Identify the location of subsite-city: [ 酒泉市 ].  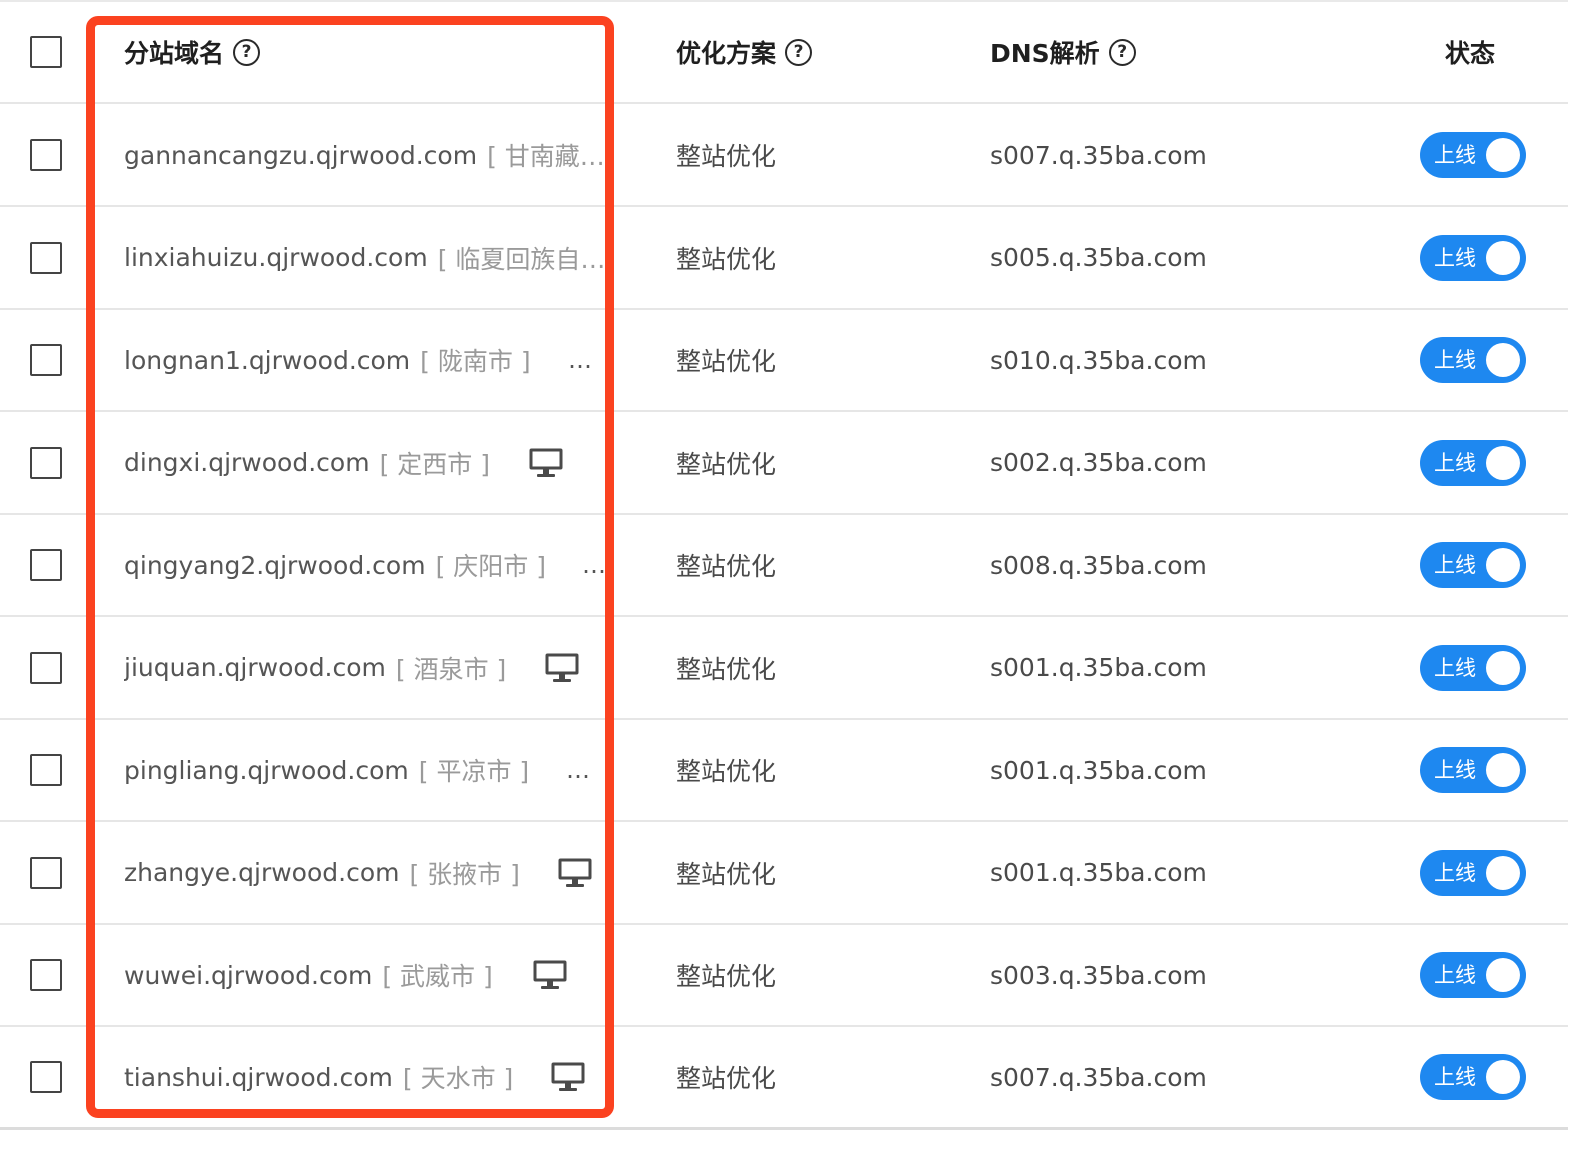
(451, 669).